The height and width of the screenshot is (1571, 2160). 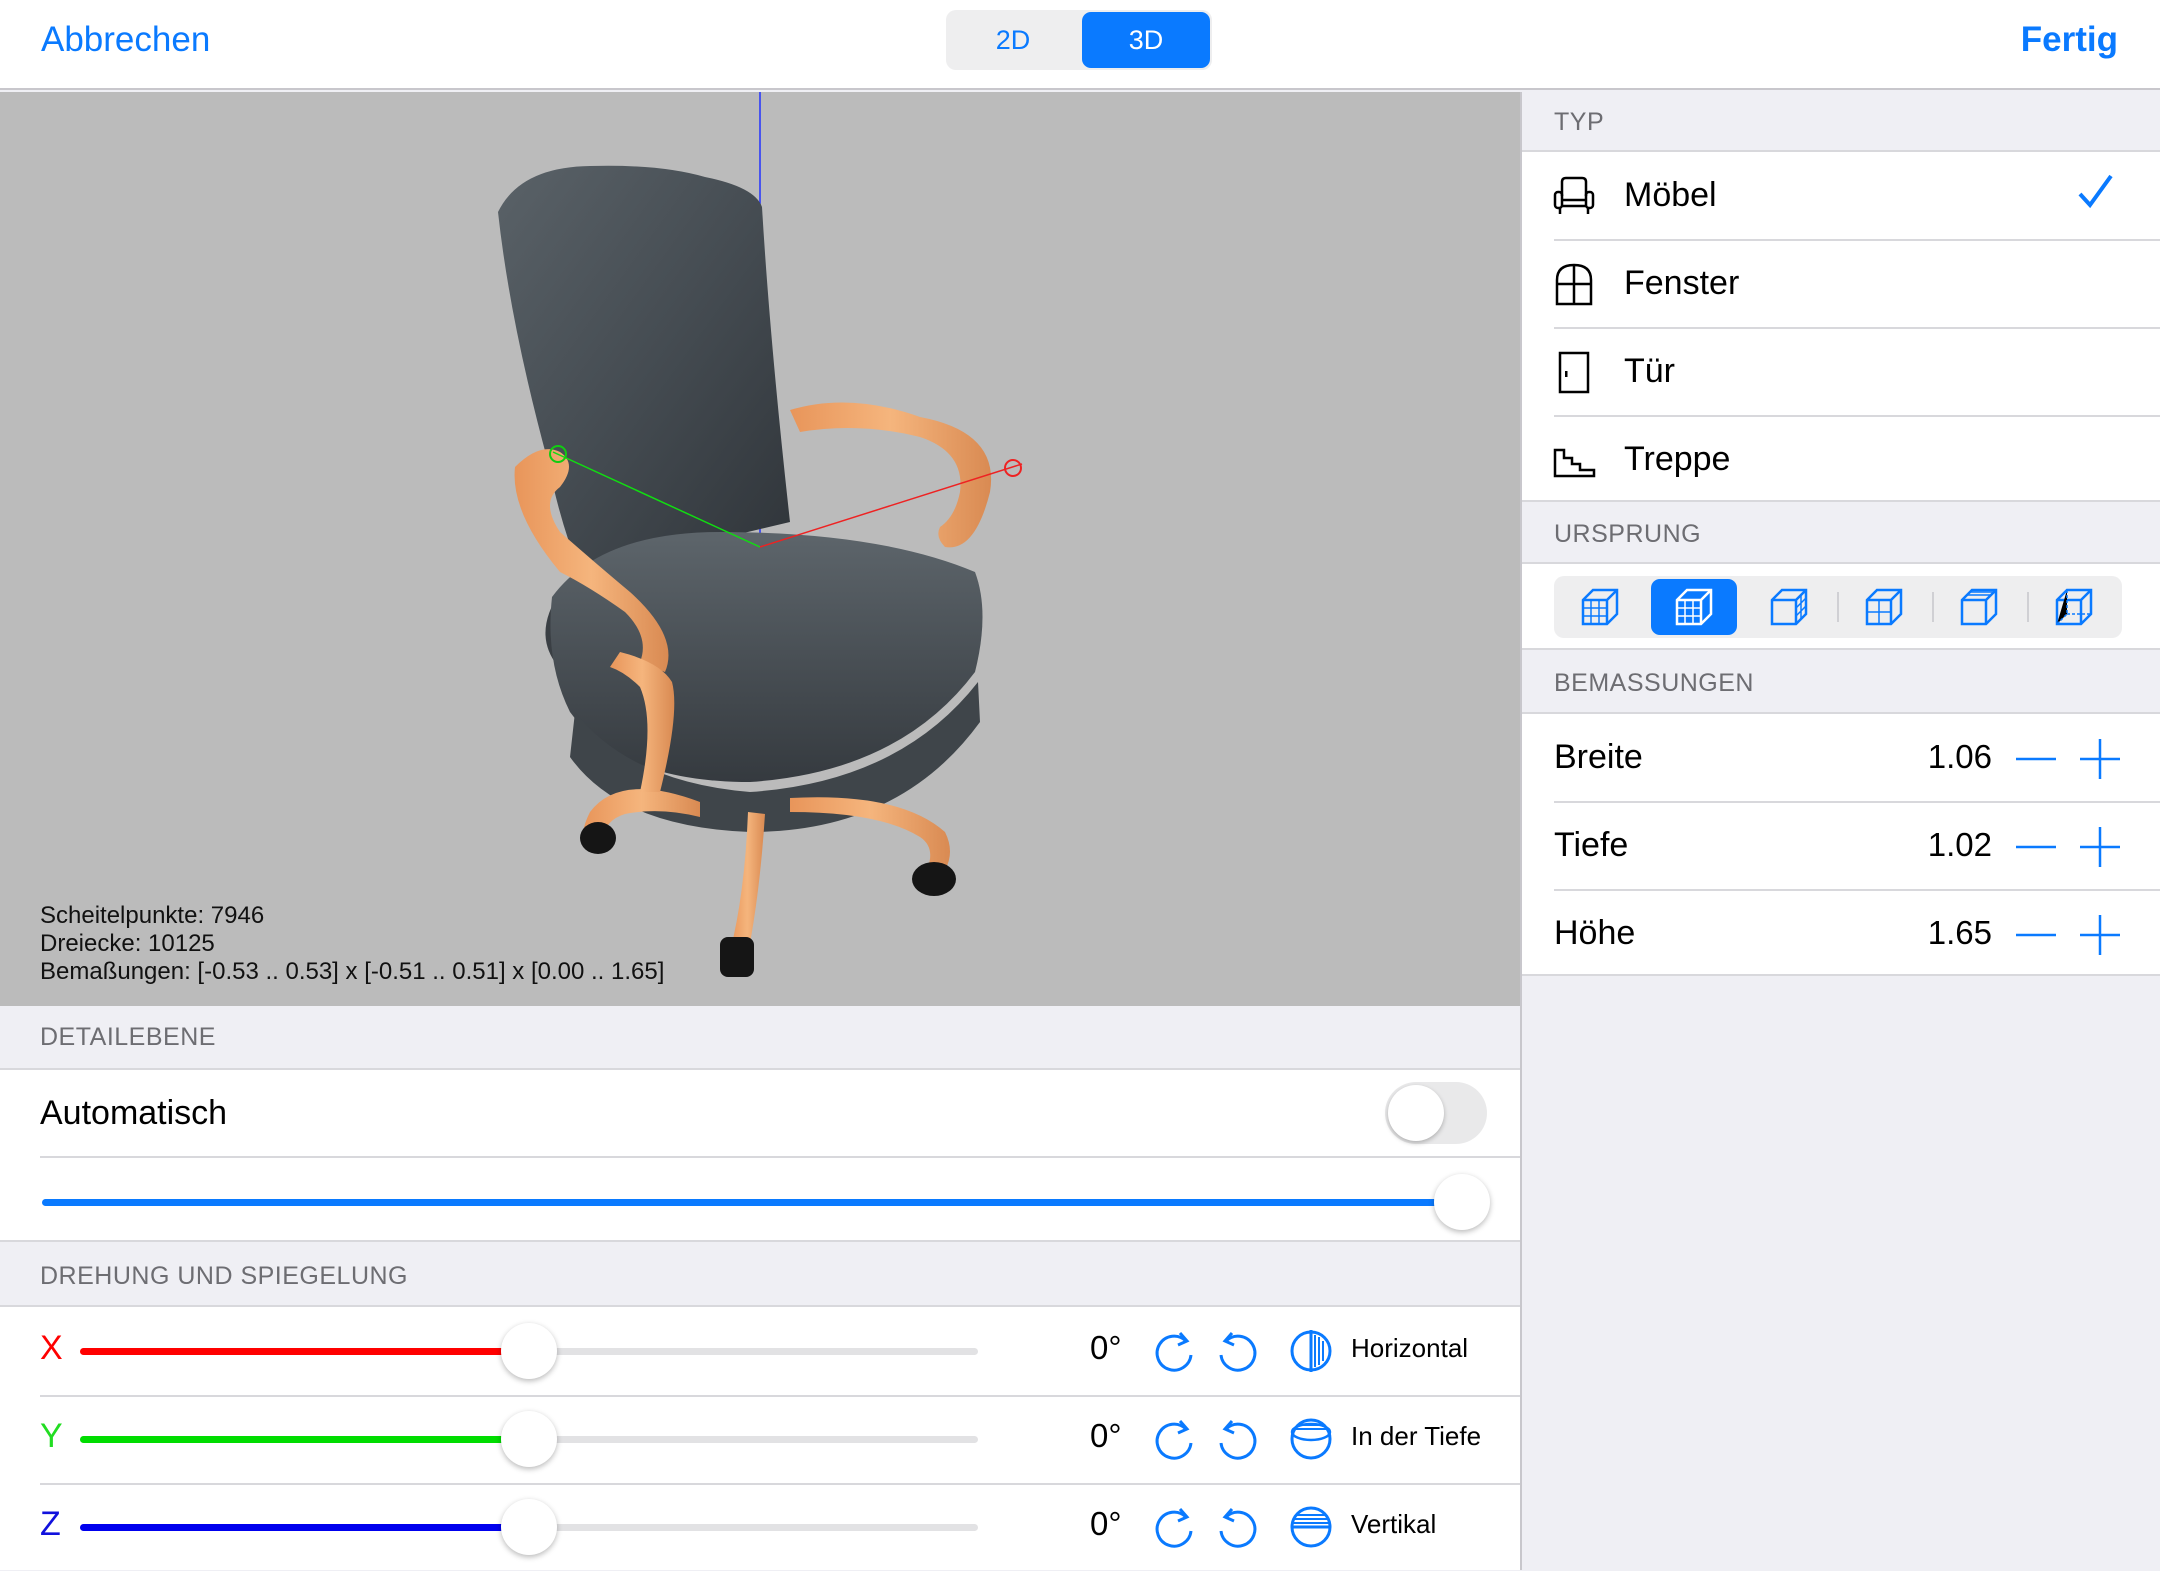 What do you see at coordinates (1311, 1351) in the screenshot?
I see `mirror-horizontal-icon` at bounding box center [1311, 1351].